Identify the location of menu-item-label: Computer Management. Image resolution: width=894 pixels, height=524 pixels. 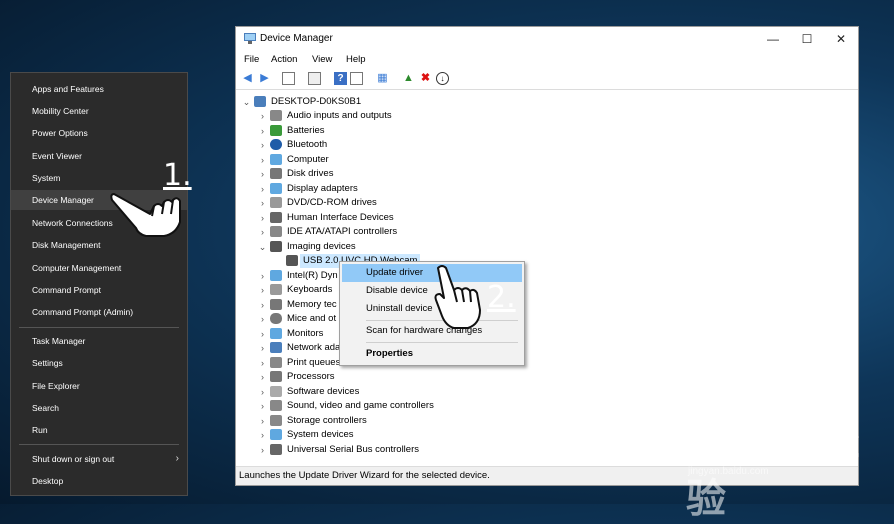
(77, 268).